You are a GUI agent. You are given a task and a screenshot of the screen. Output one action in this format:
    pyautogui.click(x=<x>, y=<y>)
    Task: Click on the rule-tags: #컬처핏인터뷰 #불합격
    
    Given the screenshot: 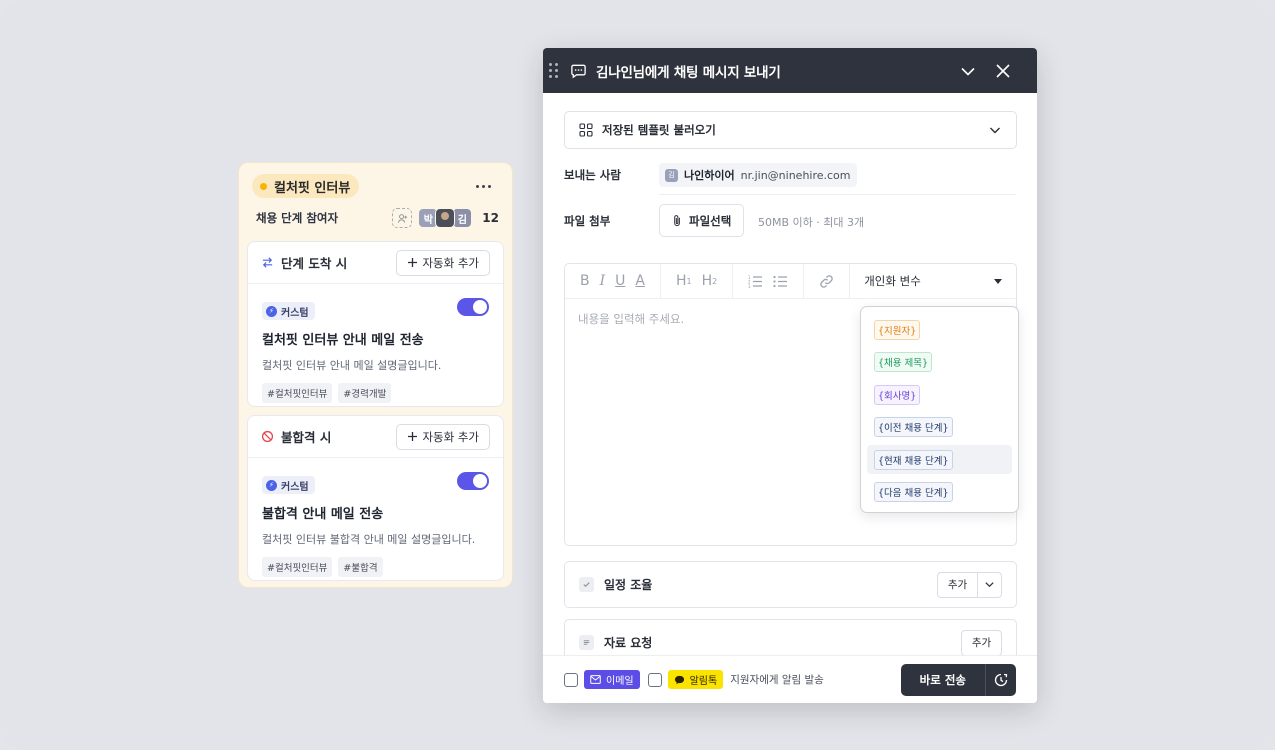 What is the action you would take?
    pyautogui.click(x=375, y=567)
    